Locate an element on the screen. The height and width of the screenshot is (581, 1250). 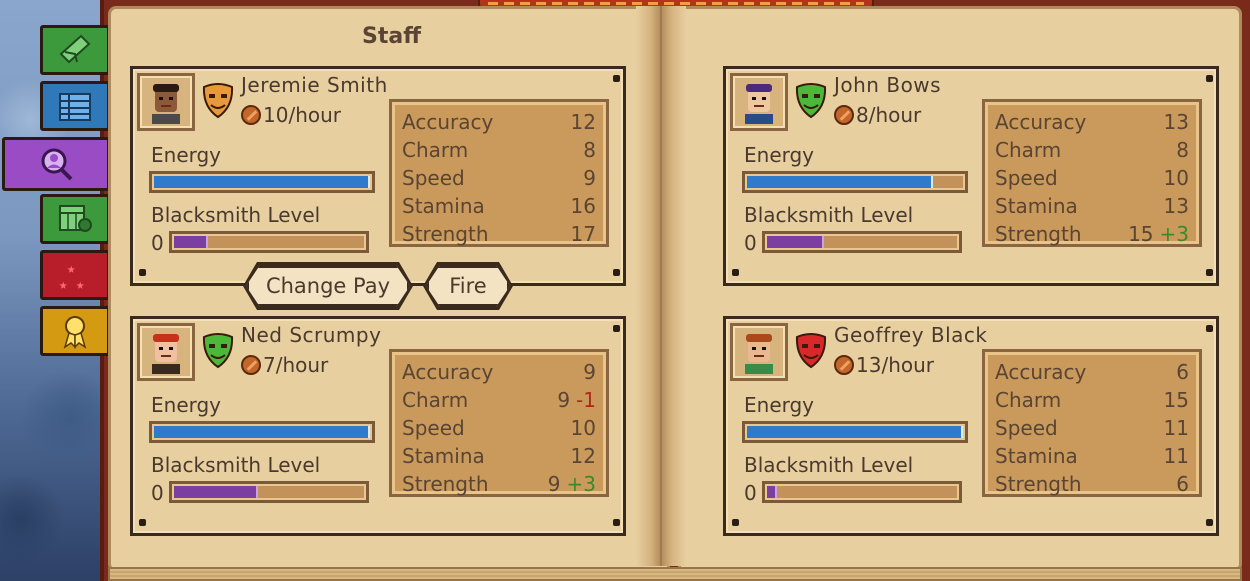
level-label: Blacksmith Level is located at coordinates (829, 465).